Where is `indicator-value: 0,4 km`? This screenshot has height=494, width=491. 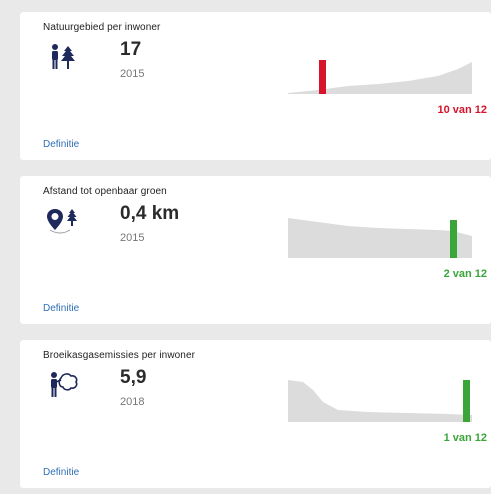 indicator-value: 0,4 km is located at coordinates (150, 213).